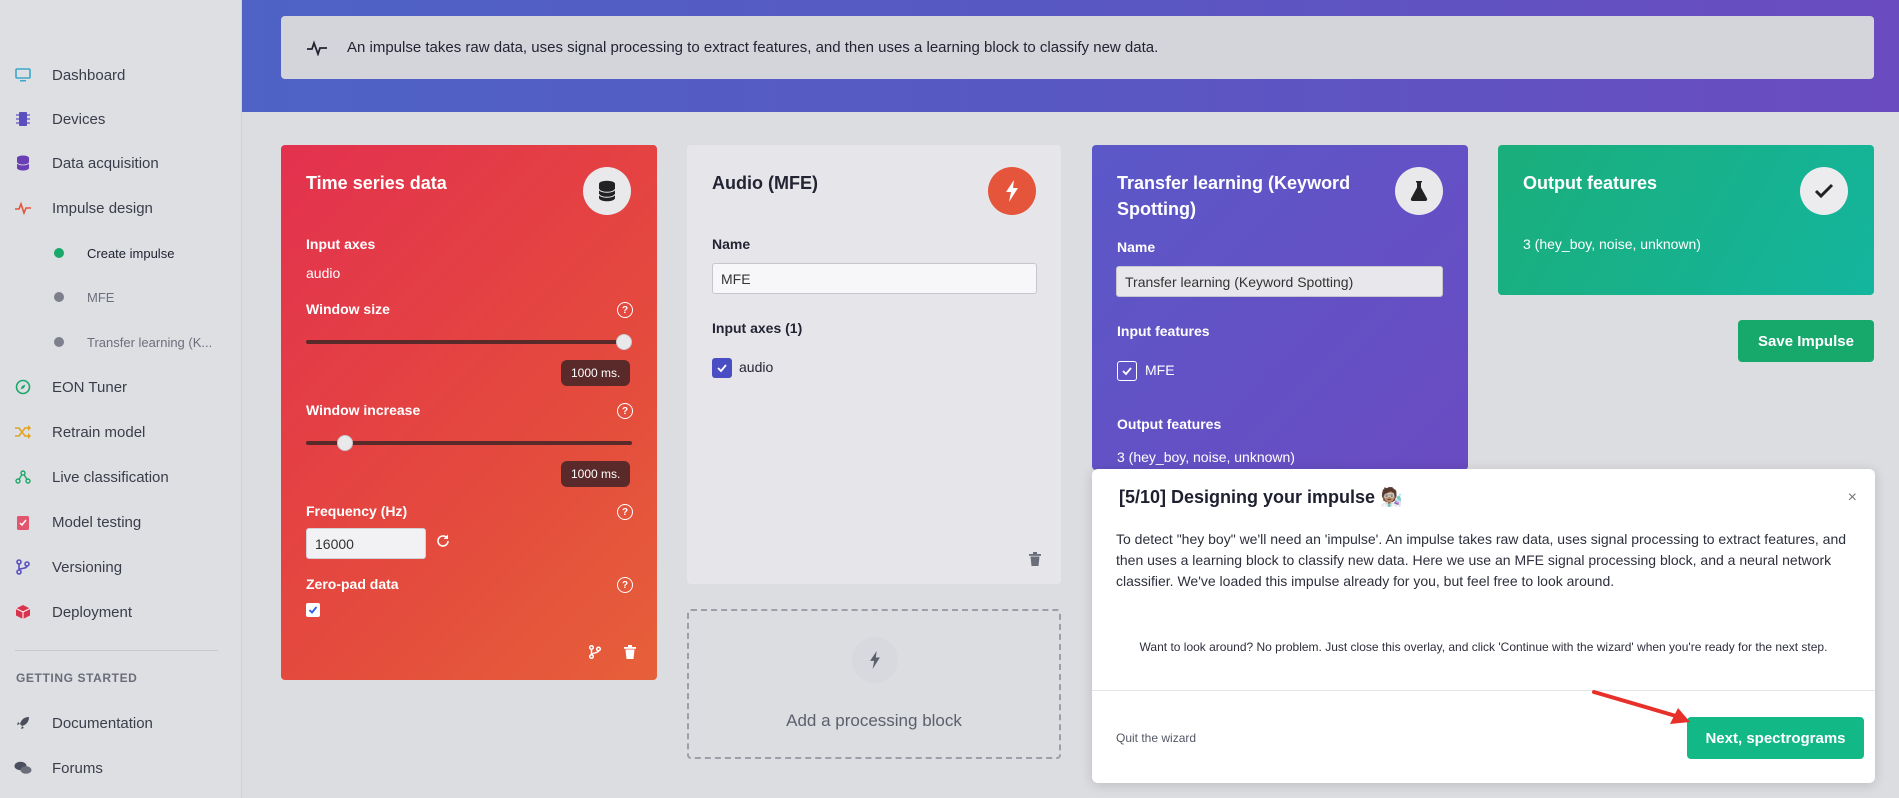 The width and height of the screenshot is (1899, 798). Describe the element at coordinates (52, 119) in the screenshot. I see `sidebar-item-devices: Devices` at that location.